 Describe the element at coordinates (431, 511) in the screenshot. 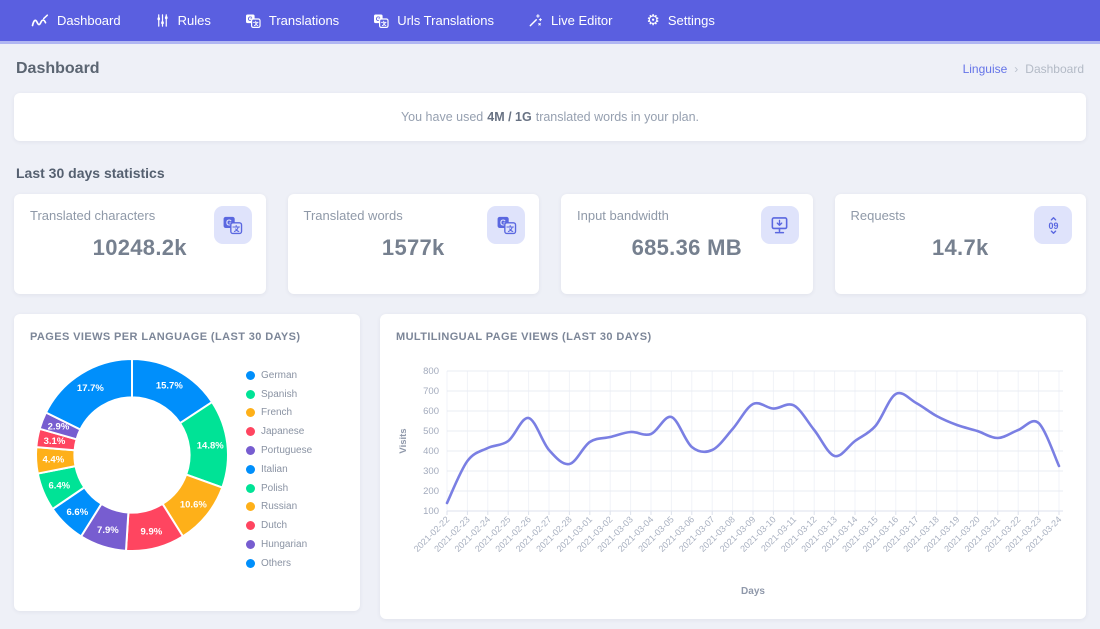

I see `y-axis-tick-label: 100` at that location.